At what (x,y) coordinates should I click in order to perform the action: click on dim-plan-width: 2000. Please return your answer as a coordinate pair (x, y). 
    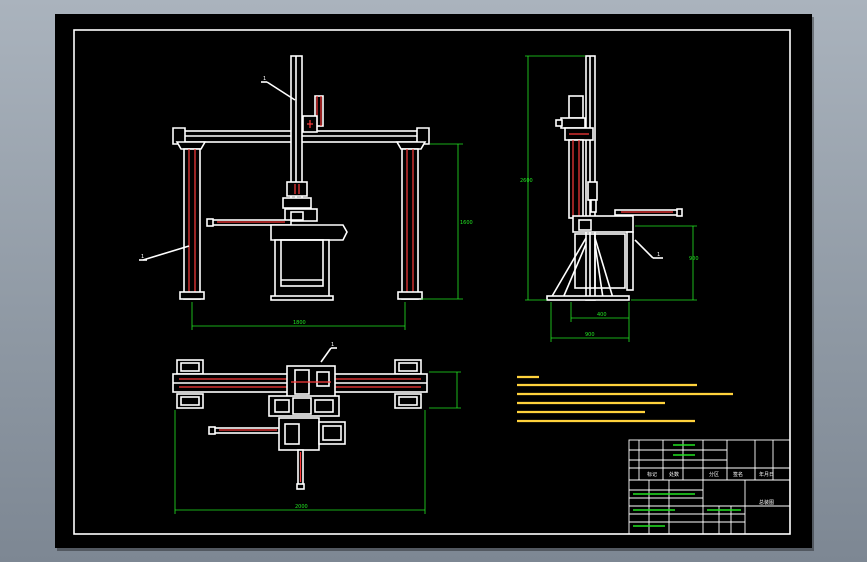
    Looking at the image, I should click on (301, 507).